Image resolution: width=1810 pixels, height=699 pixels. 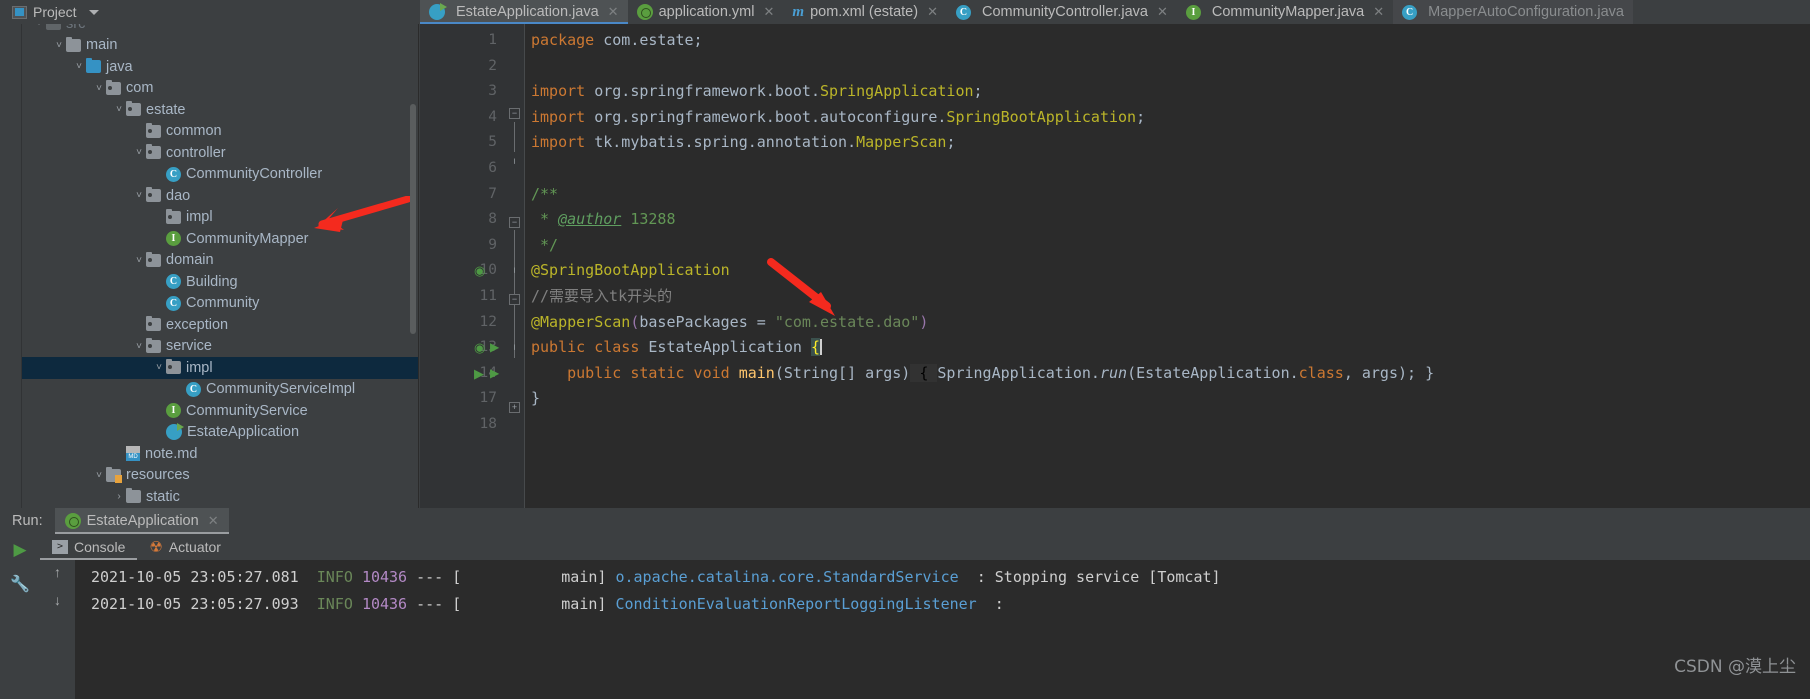 What do you see at coordinates (413, 219) in the screenshot?
I see `sidebar-scrollbar` at bounding box center [413, 219].